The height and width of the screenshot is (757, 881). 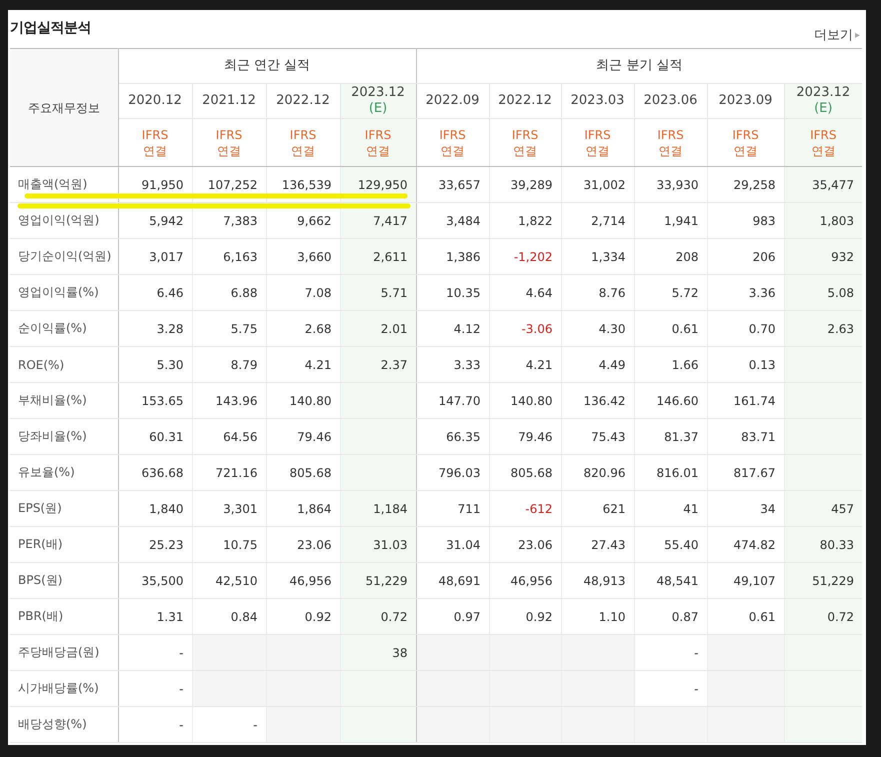 What do you see at coordinates (378, 364) in the screenshot?
I see `value-cell: 2.37` at bounding box center [378, 364].